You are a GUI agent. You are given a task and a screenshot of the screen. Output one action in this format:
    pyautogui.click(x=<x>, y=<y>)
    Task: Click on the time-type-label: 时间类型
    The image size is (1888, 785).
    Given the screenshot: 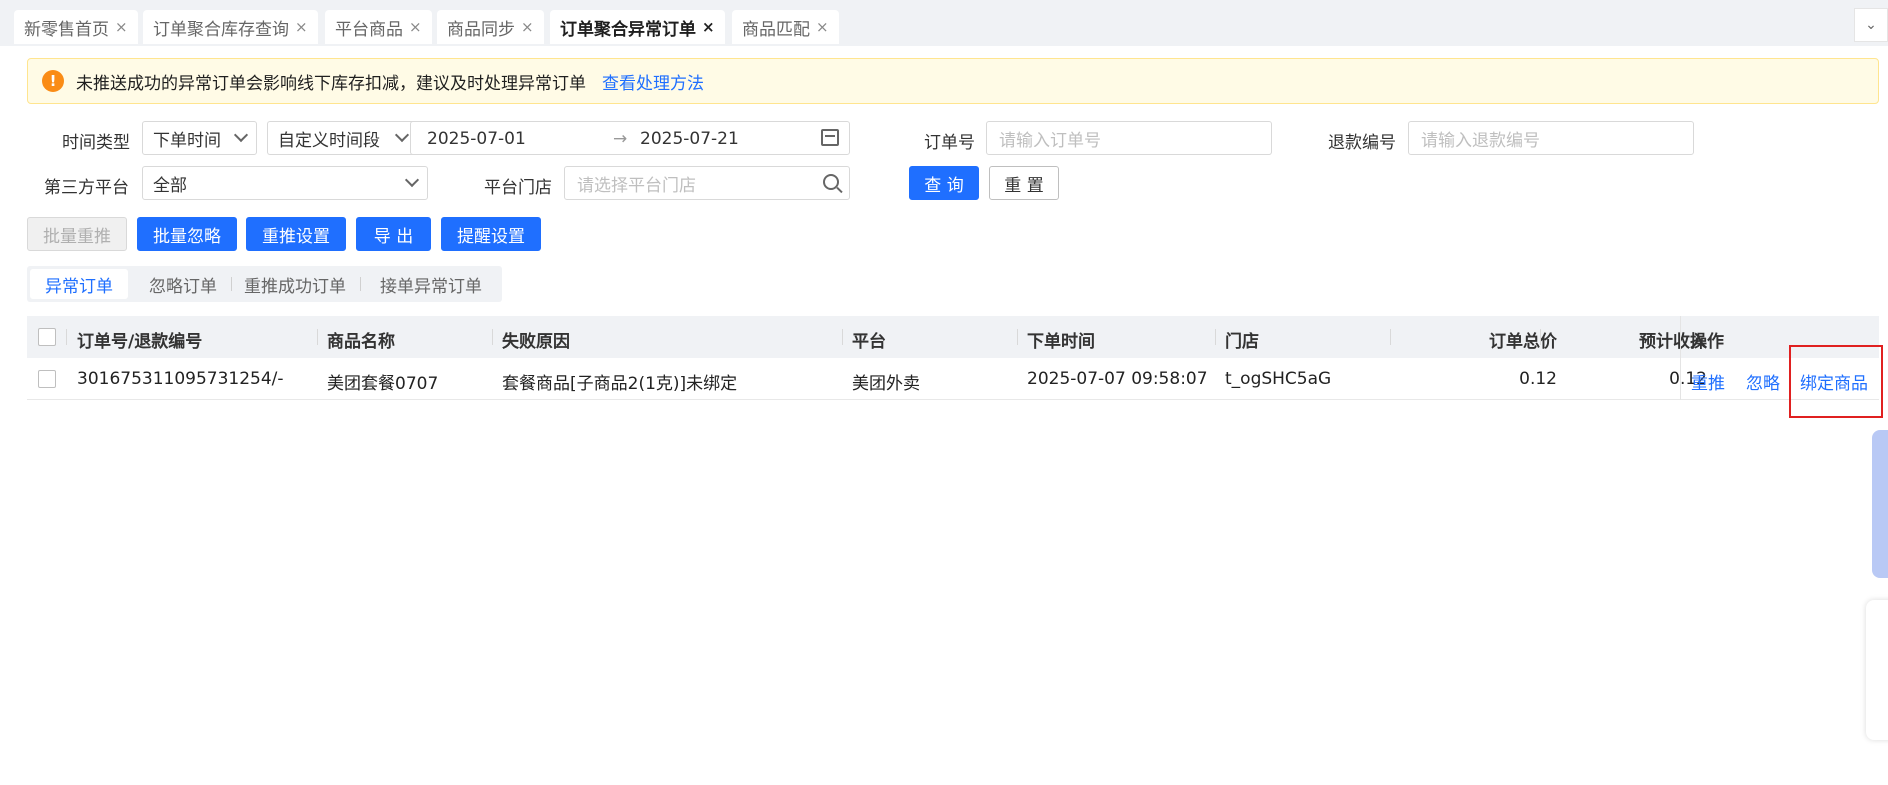 What is the action you would take?
    pyautogui.click(x=96, y=143)
    